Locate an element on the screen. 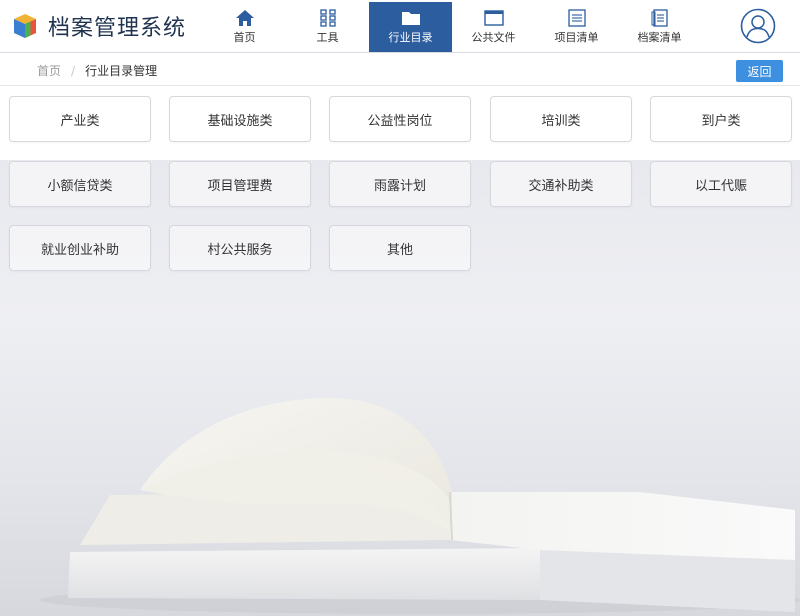 Image resolution: width=800 pixels, height=616 pixels. nav-label-project-list: 项目清单 is located at coordinates (576, 37).